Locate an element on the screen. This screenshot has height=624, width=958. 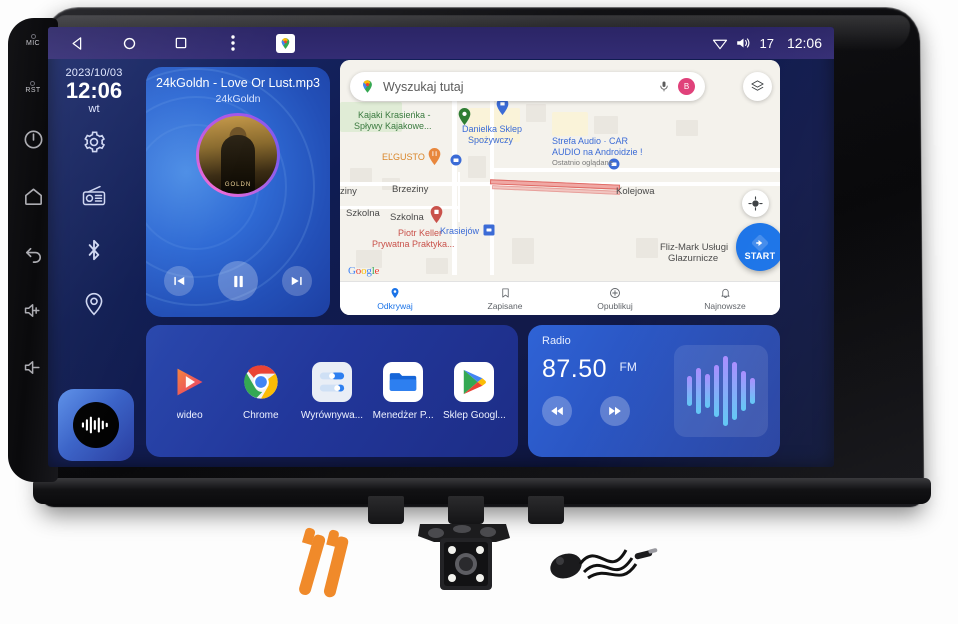
chrome-icon is located at coordinates (261, 382).